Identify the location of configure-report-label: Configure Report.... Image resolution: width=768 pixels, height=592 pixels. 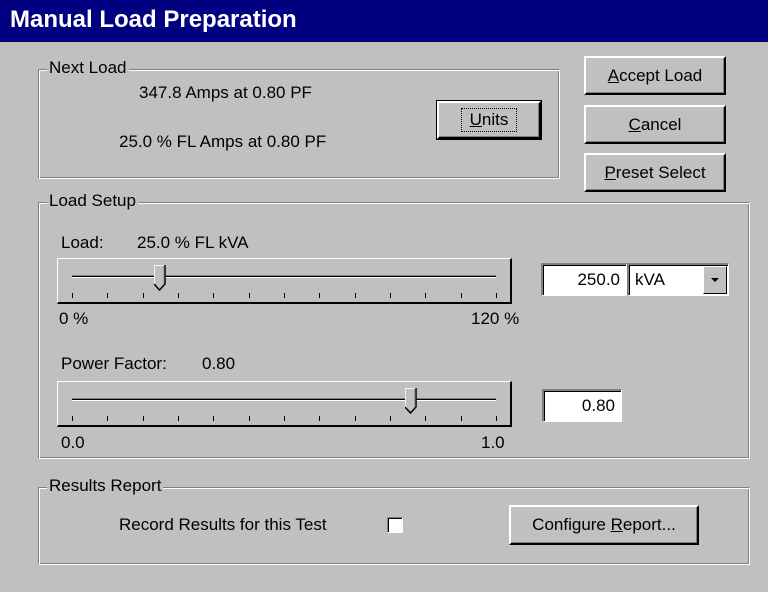
(604, 524).